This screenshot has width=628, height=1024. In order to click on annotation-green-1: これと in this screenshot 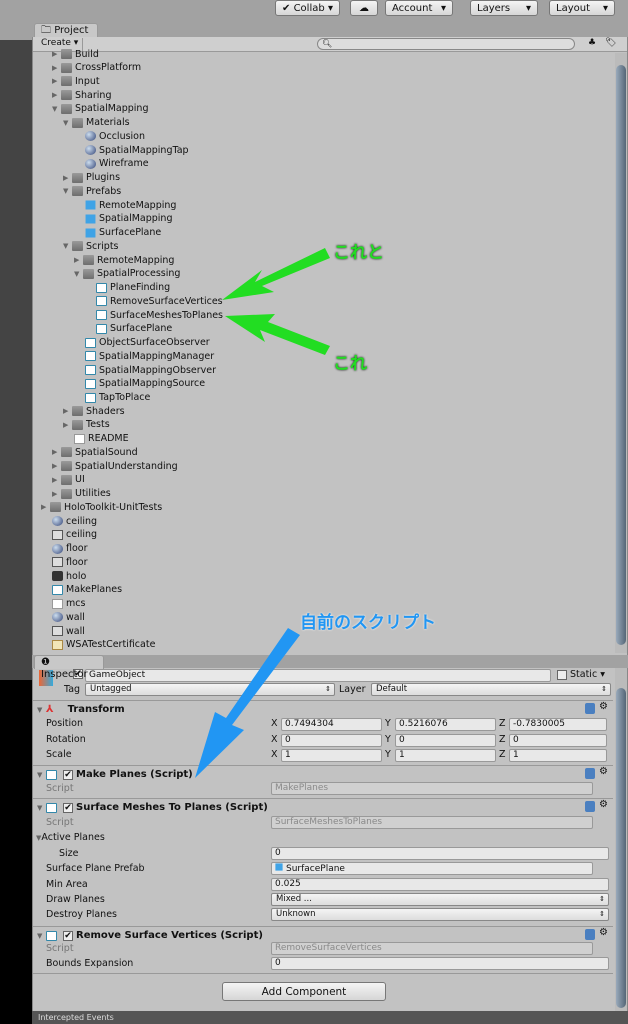, I will do `click(358, 253)`.